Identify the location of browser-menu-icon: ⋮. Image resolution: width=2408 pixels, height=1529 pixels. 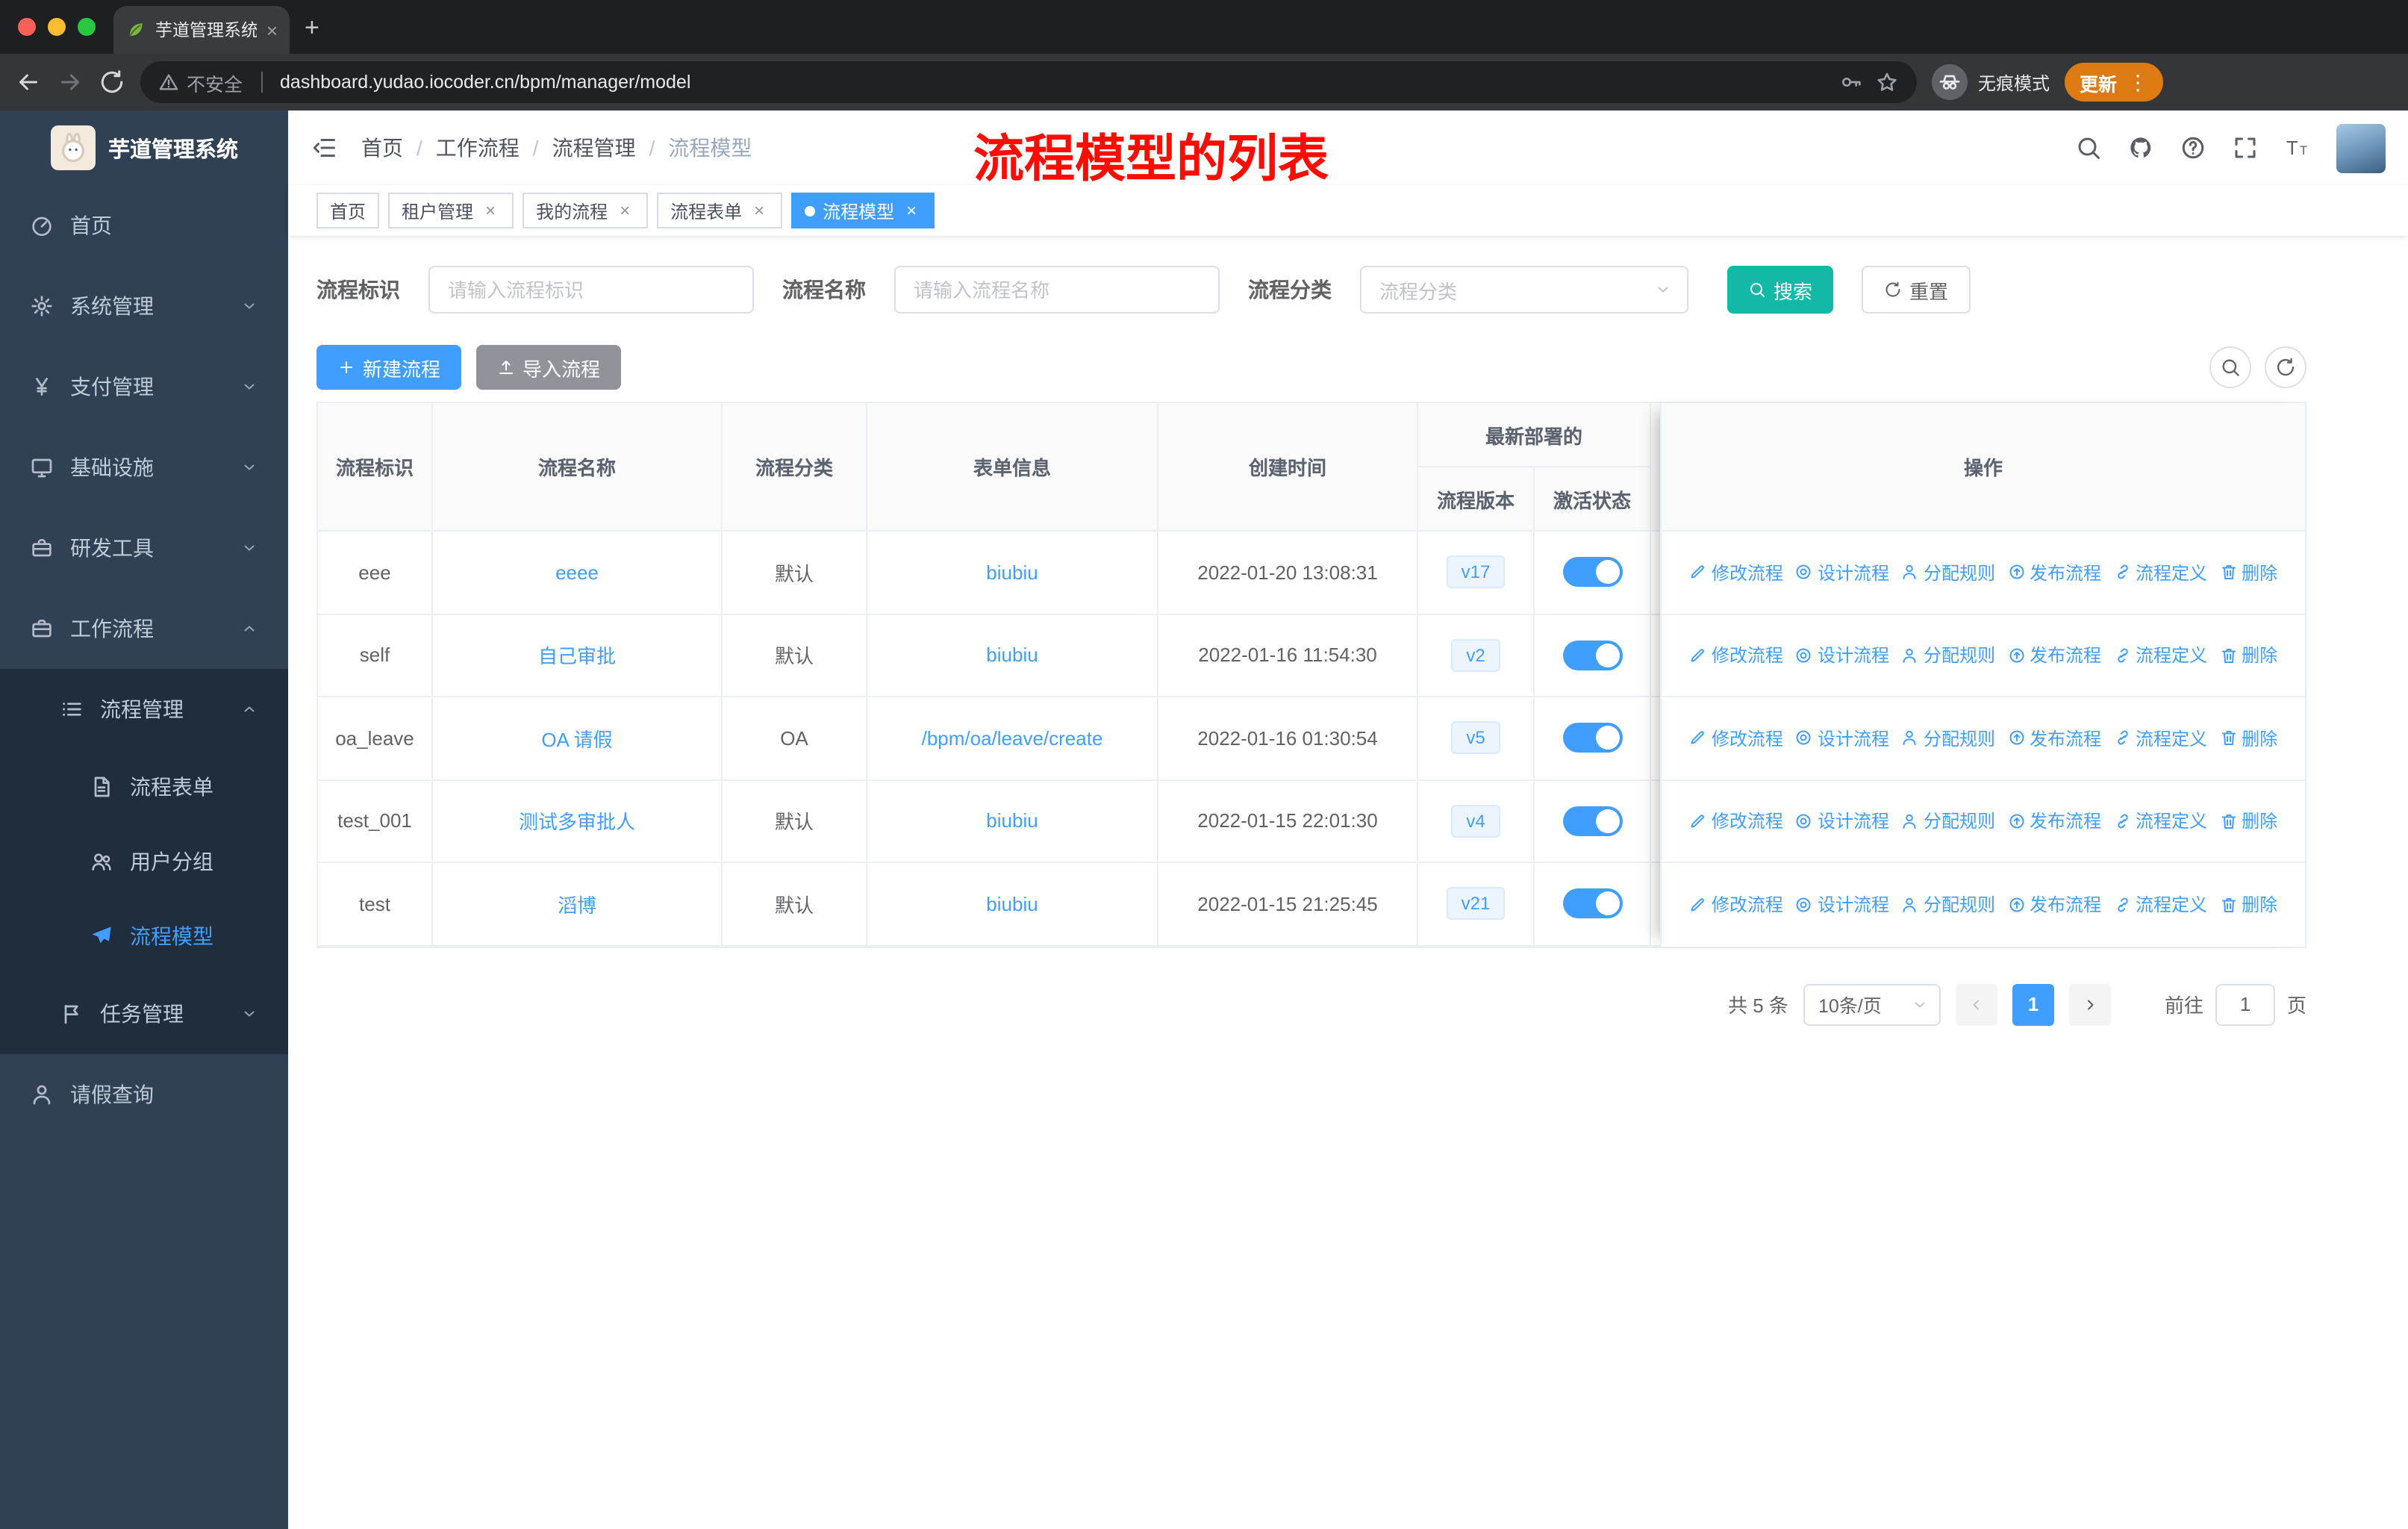
(2137, 82).